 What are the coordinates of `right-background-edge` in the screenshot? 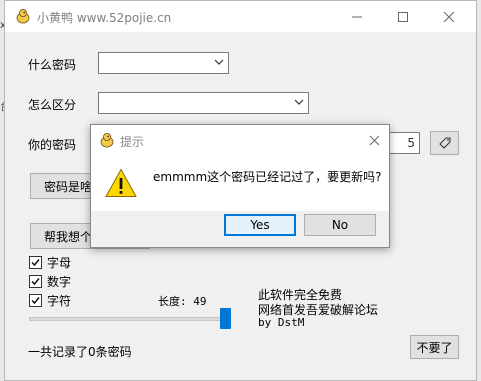 It's located at (479, 190).